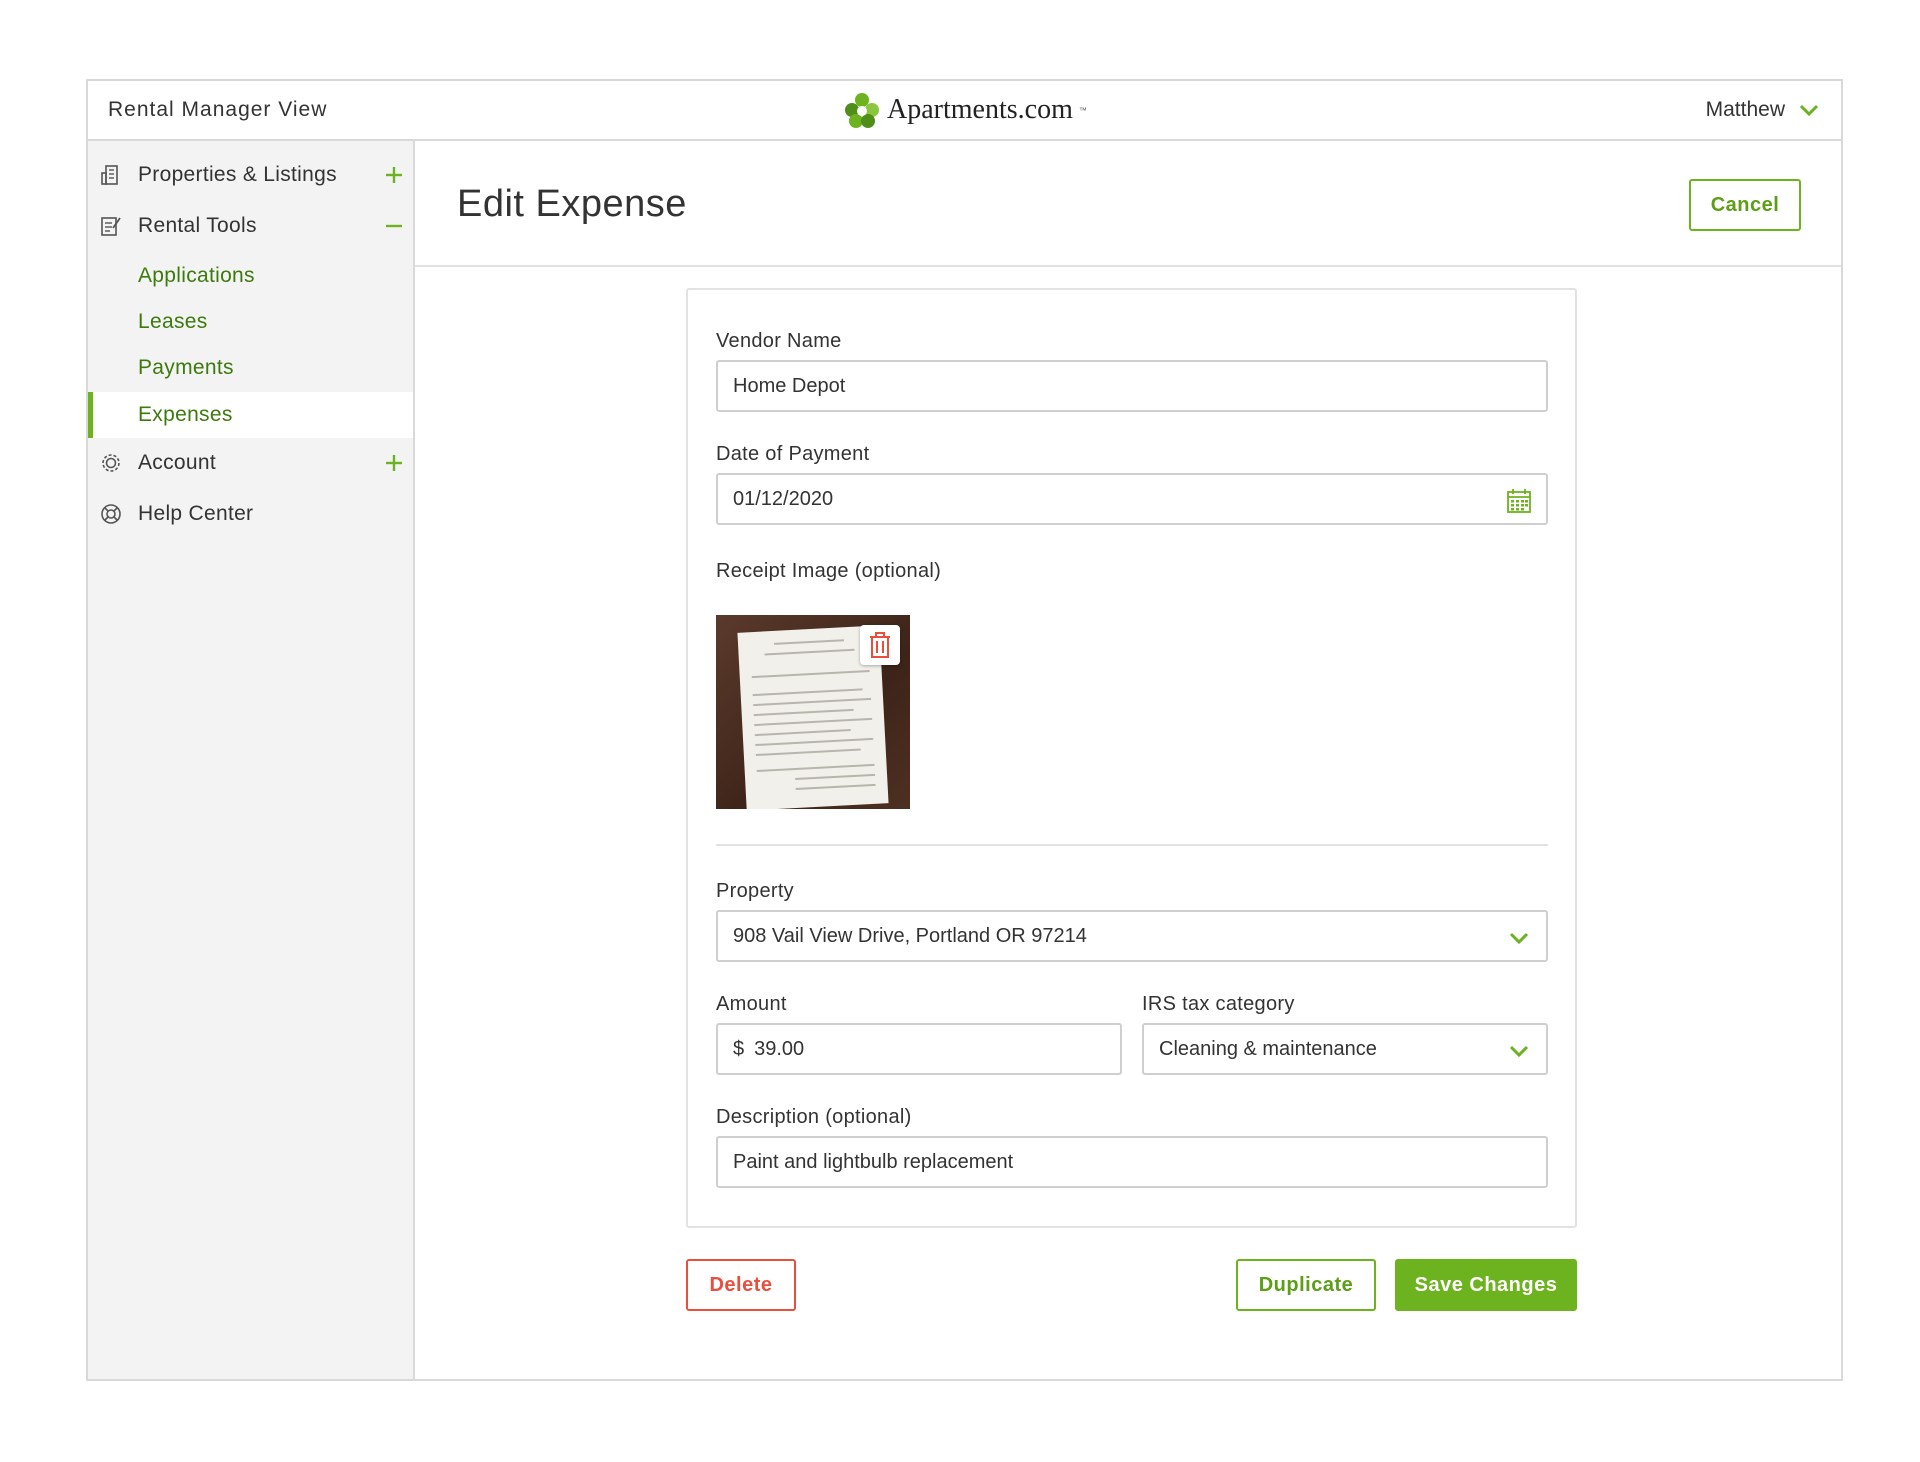  What do you see at coordinates (196, 275) in the screenshot?
I see `sidebar-subitem-label: Applications` at bounding box center [196, 275].